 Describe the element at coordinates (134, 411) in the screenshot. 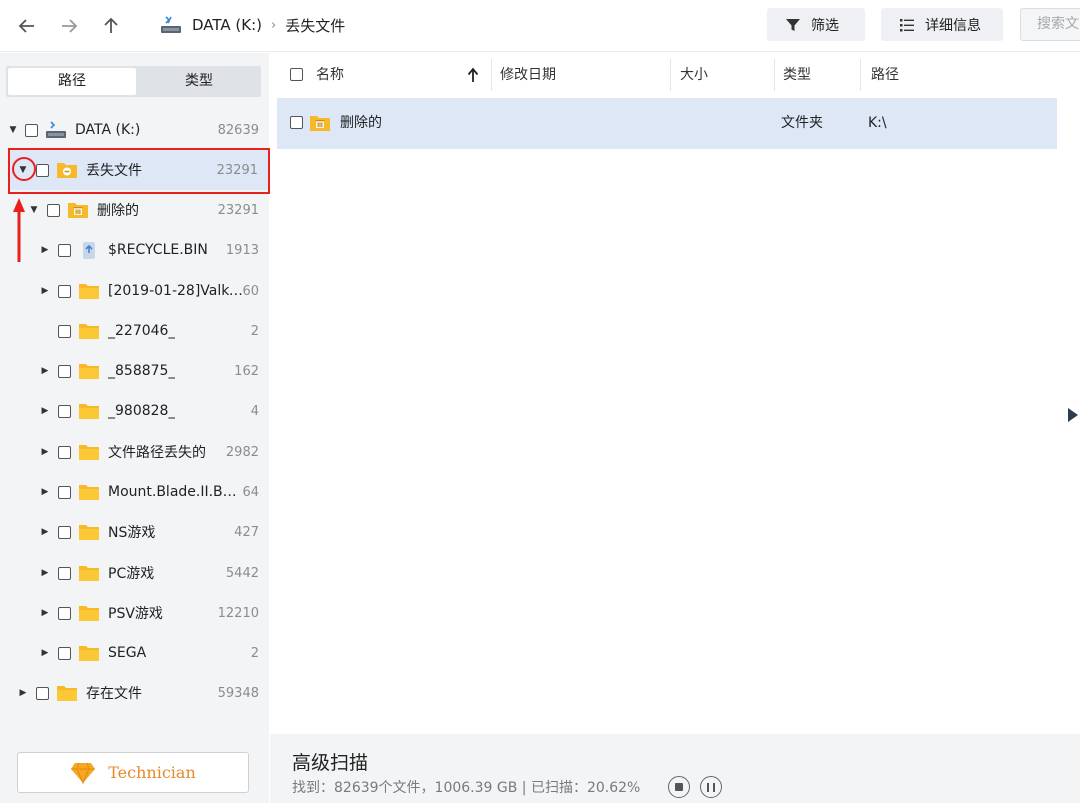

I see `tree-item: ▶ _980828_ 4` at that location.